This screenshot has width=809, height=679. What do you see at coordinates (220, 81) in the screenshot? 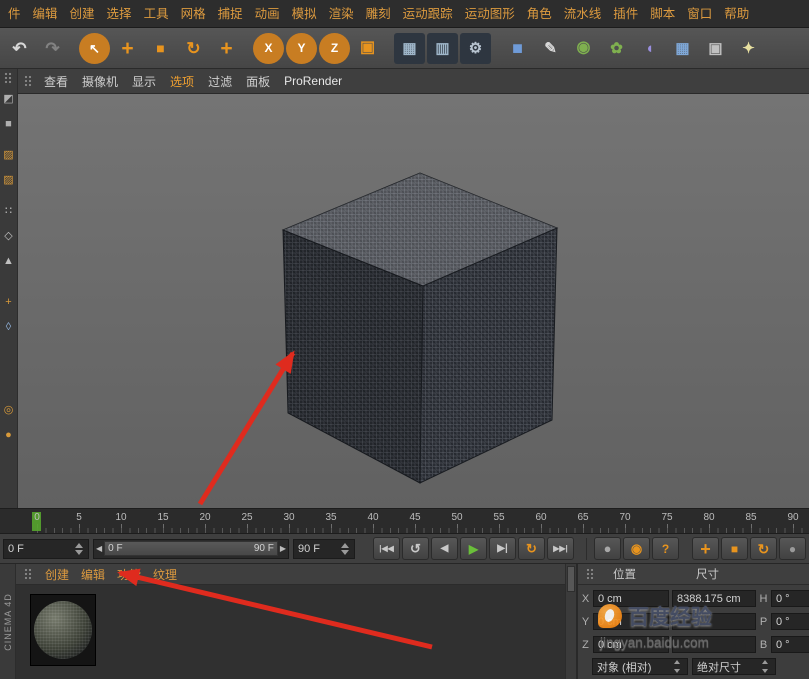
I see `viewport-menu-item: 过滤` at bounding box center [220, 81].